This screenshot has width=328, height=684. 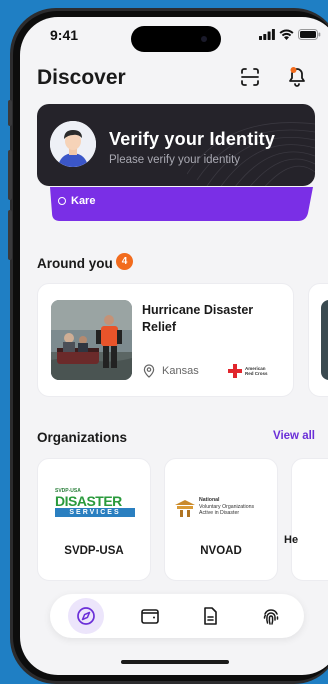 What do you see at coordinates (318, 340) in the screenshot?
I see `event-card-next` at bounding box center [318, 340].